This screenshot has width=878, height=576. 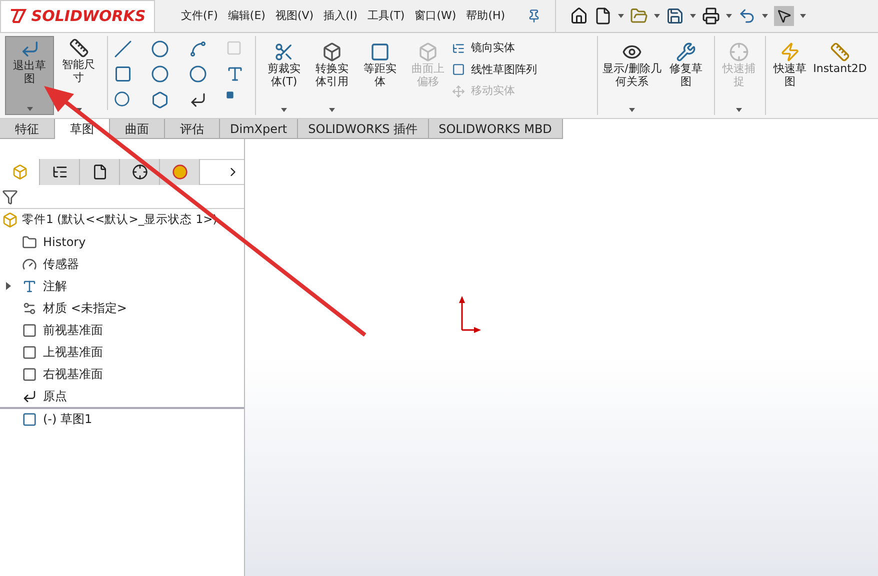 I want to click on menu-item: 帮助(H), so click(x=486, y=16).